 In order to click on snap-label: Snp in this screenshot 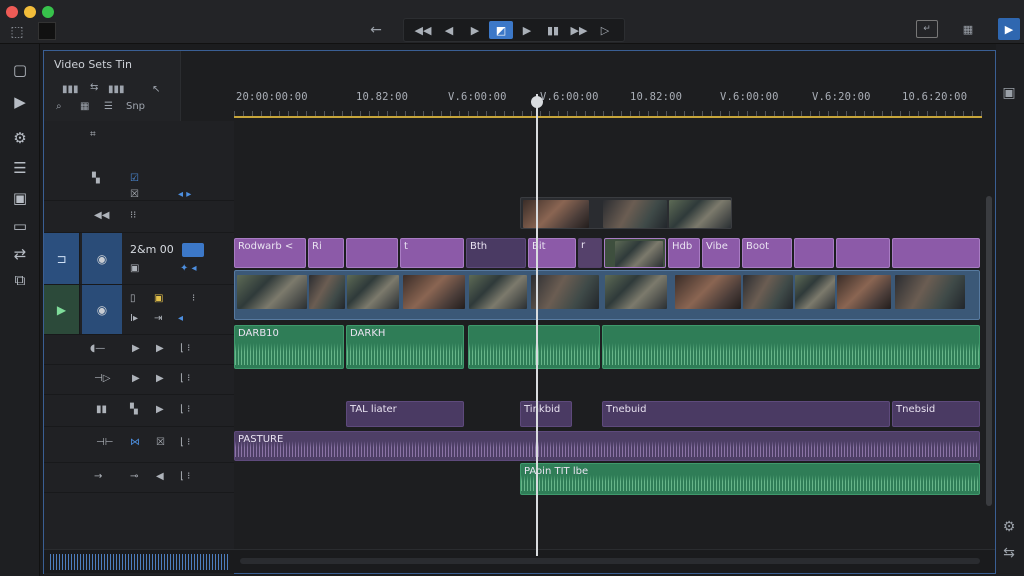, I will do `click(135, 106)`.